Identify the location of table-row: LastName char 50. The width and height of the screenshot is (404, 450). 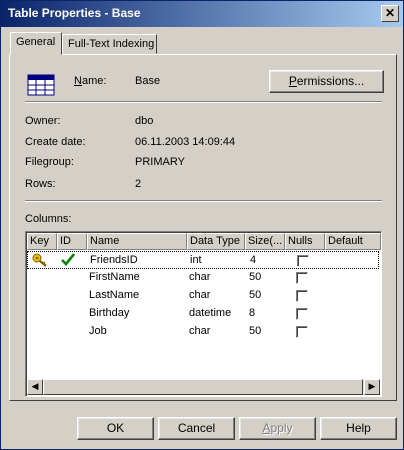
(203, 296).